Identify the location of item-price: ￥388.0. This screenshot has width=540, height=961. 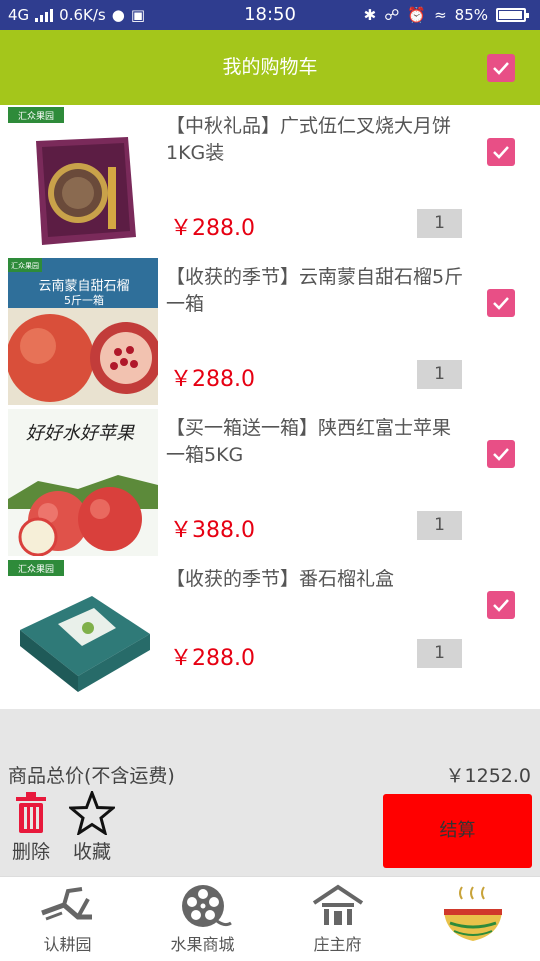
(212, 530).